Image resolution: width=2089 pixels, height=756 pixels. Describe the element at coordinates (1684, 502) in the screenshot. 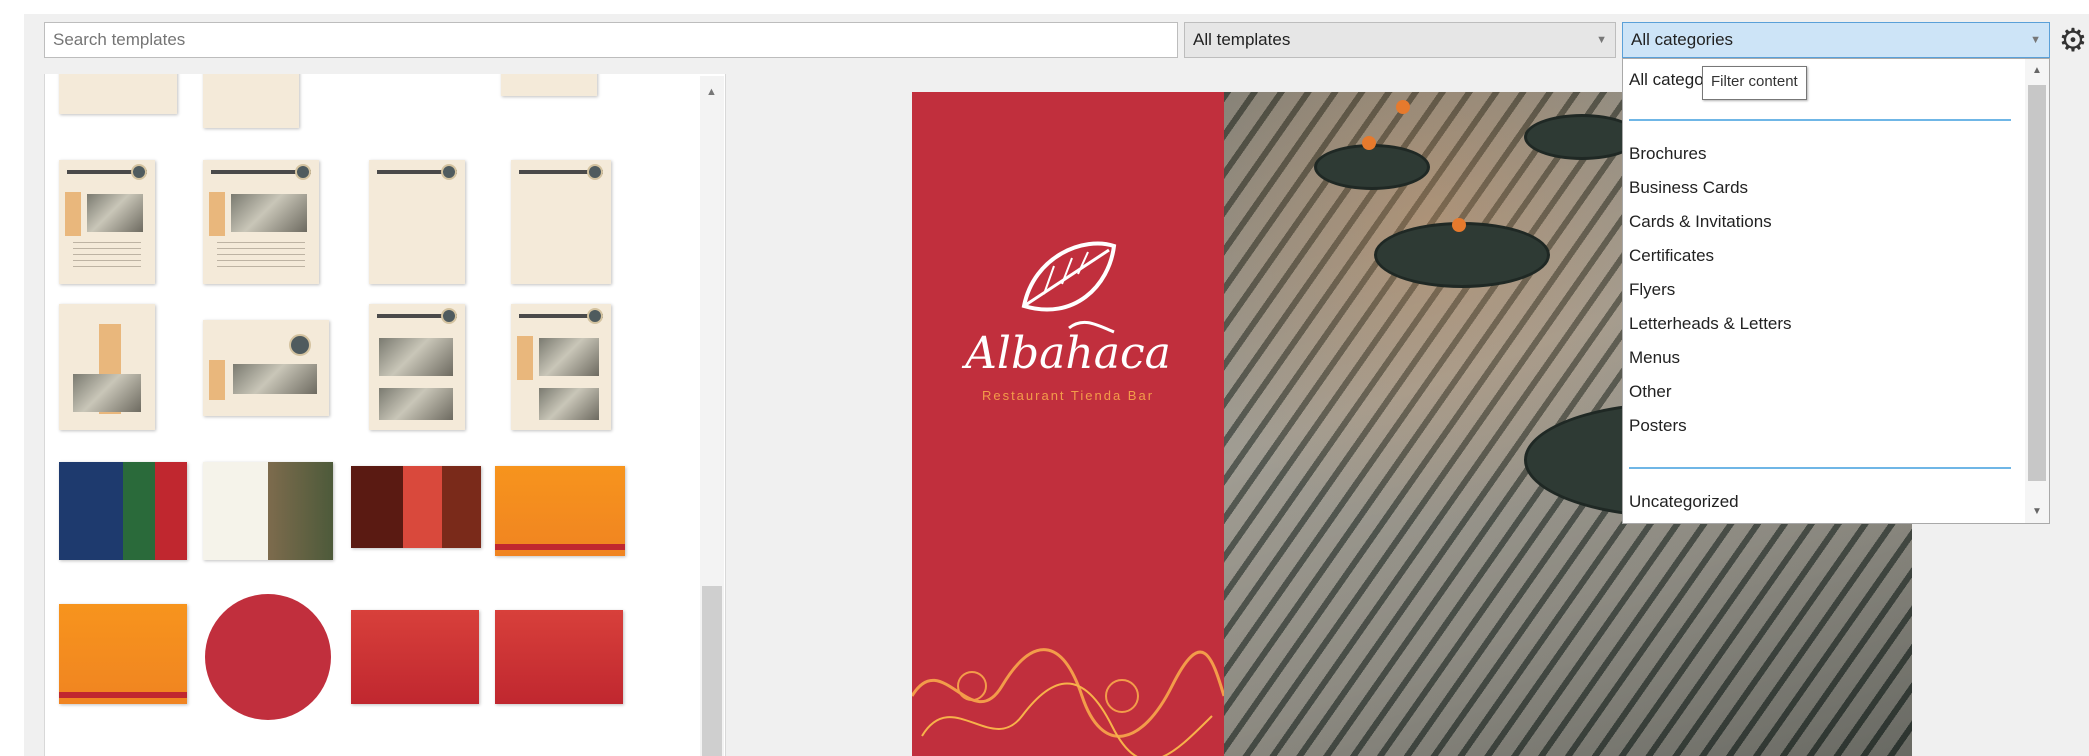

I see `category-option-uncategorized: Uncategorized` at that location.